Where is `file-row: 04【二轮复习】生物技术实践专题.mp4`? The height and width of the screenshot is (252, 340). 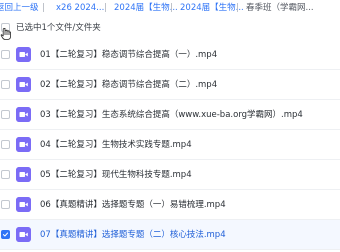 file-row: 04【二轮复习】生物技术实践专题.mp4 is located at coordinates (170, 145).